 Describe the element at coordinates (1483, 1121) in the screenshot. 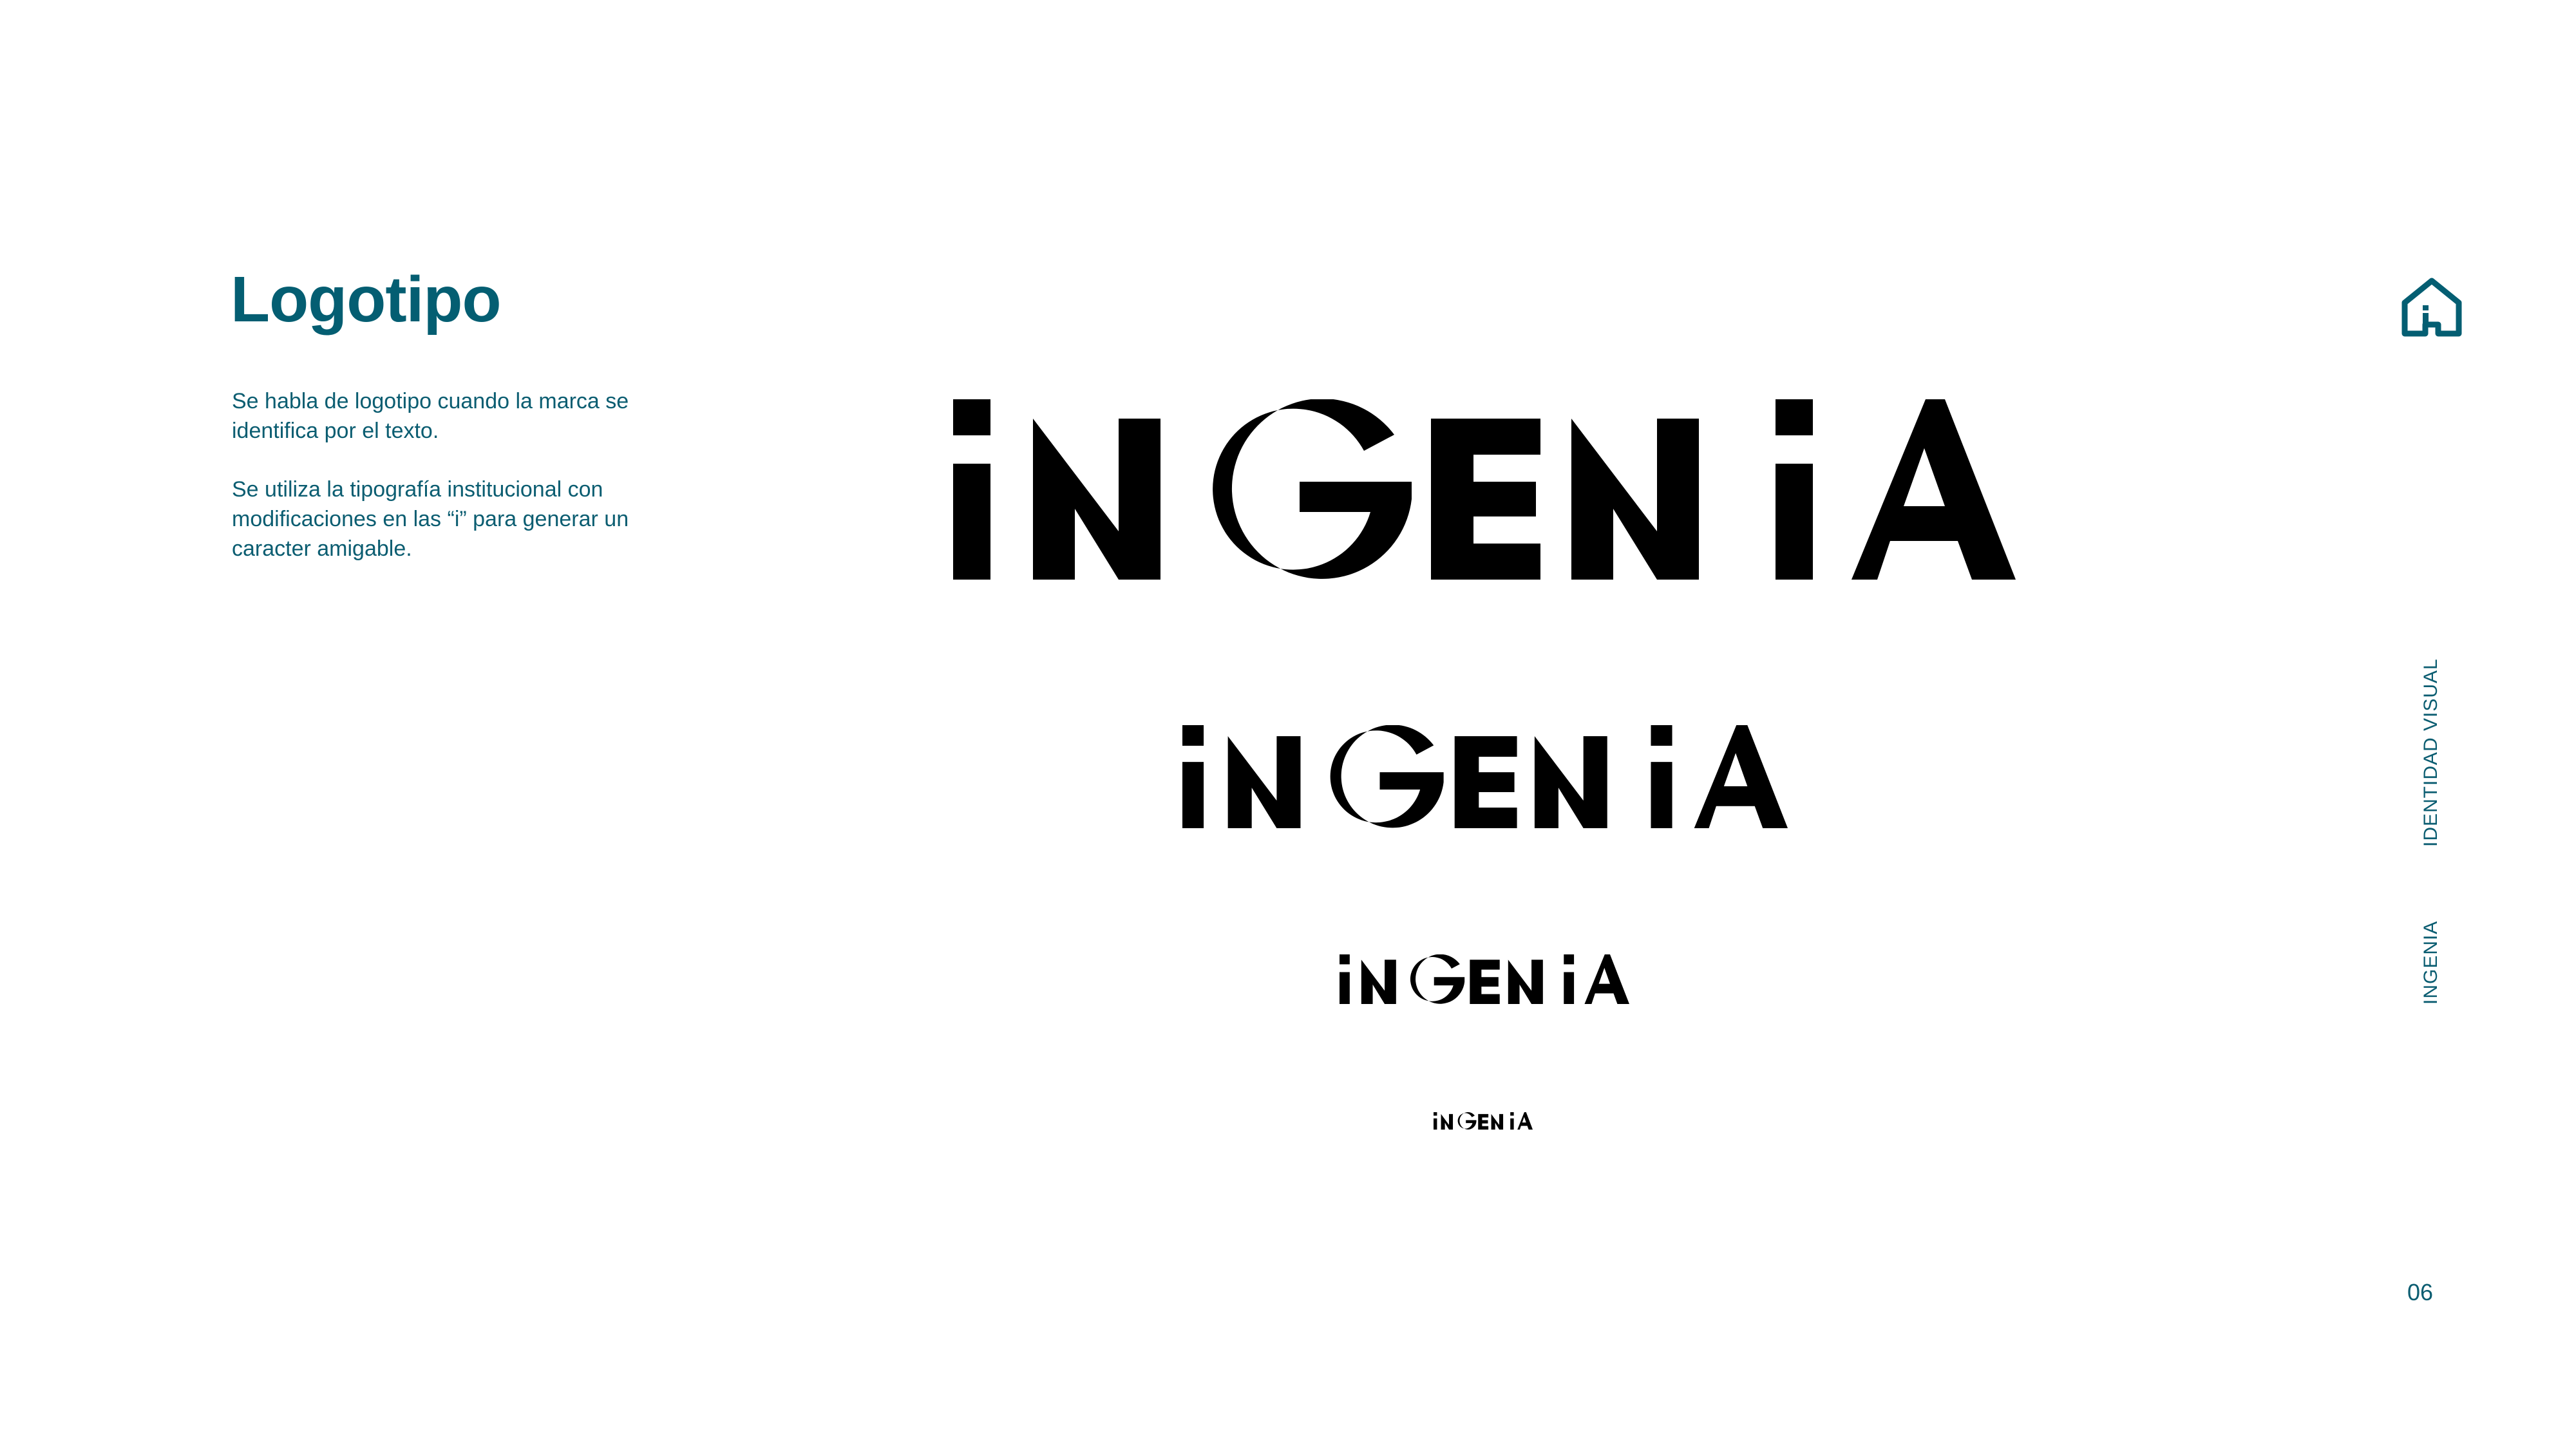

I see `ingenia-logo-xsmall` at that location.